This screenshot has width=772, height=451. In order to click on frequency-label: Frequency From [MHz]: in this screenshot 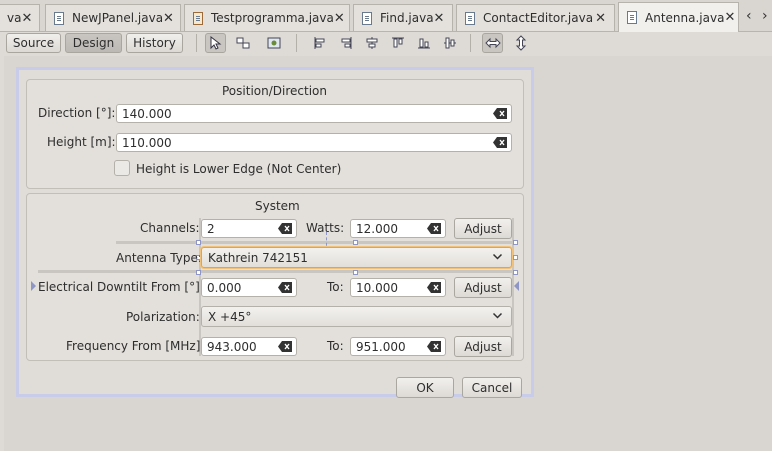, I will do `click(135, 346)`.